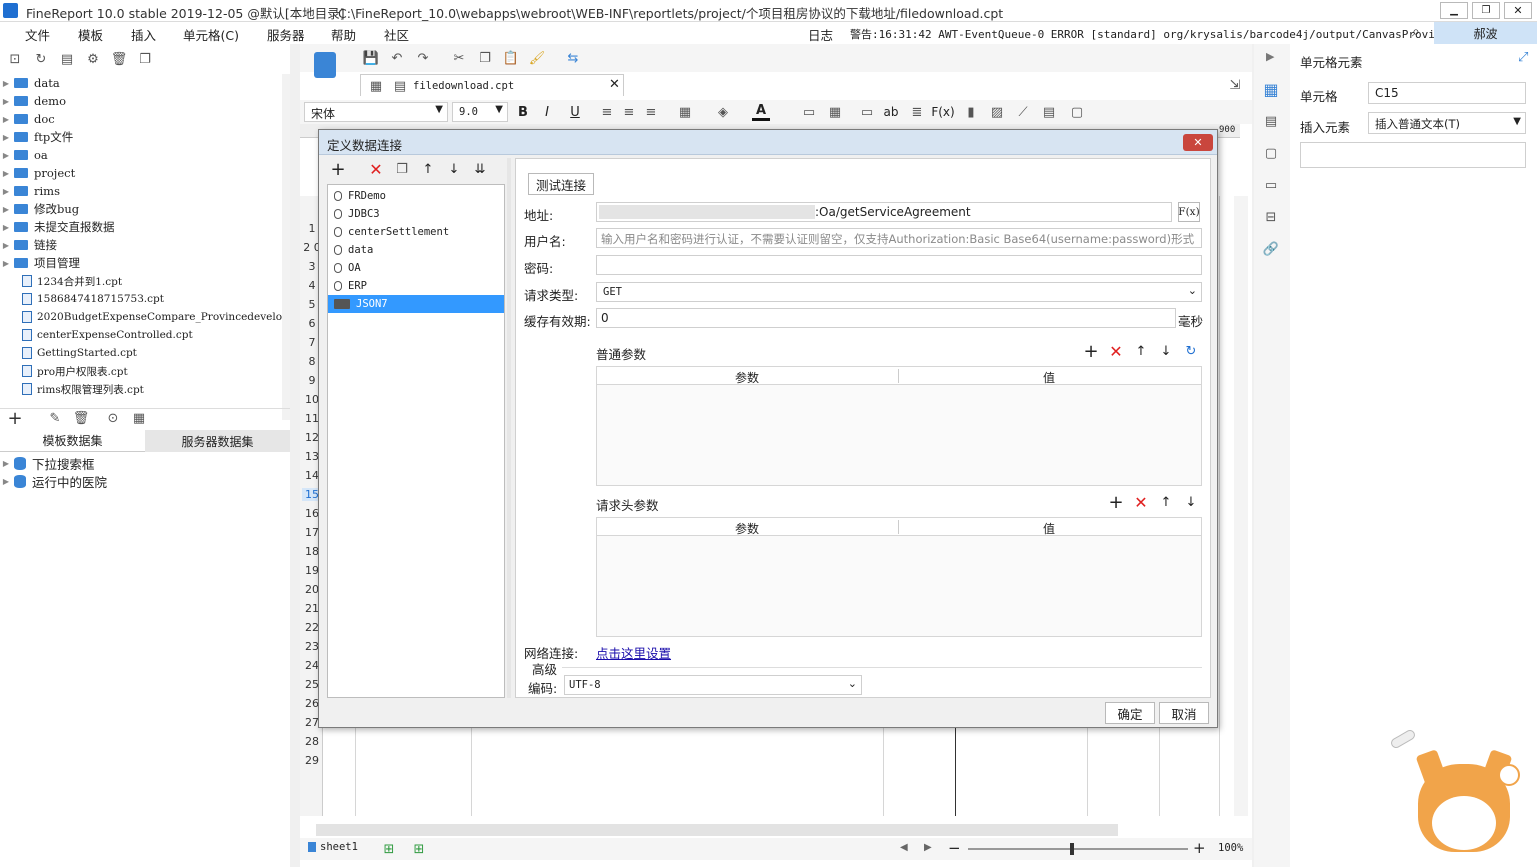  What do you see at coordinates (1447, 93) in the screenshot?
I see `cell-field: C15` at bounding box center [1447, 93].